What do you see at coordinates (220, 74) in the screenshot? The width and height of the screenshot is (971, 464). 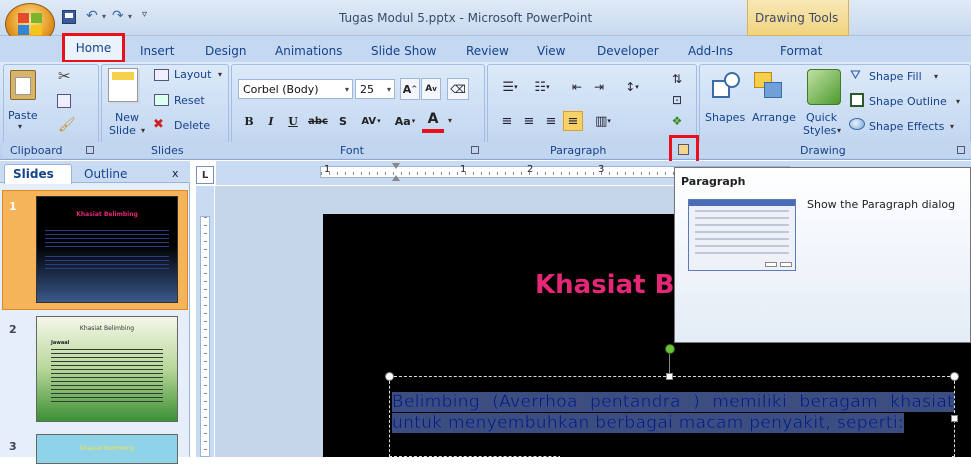 I see `layout-dropdown-icon: ▾` at bounding box center [220, 74].